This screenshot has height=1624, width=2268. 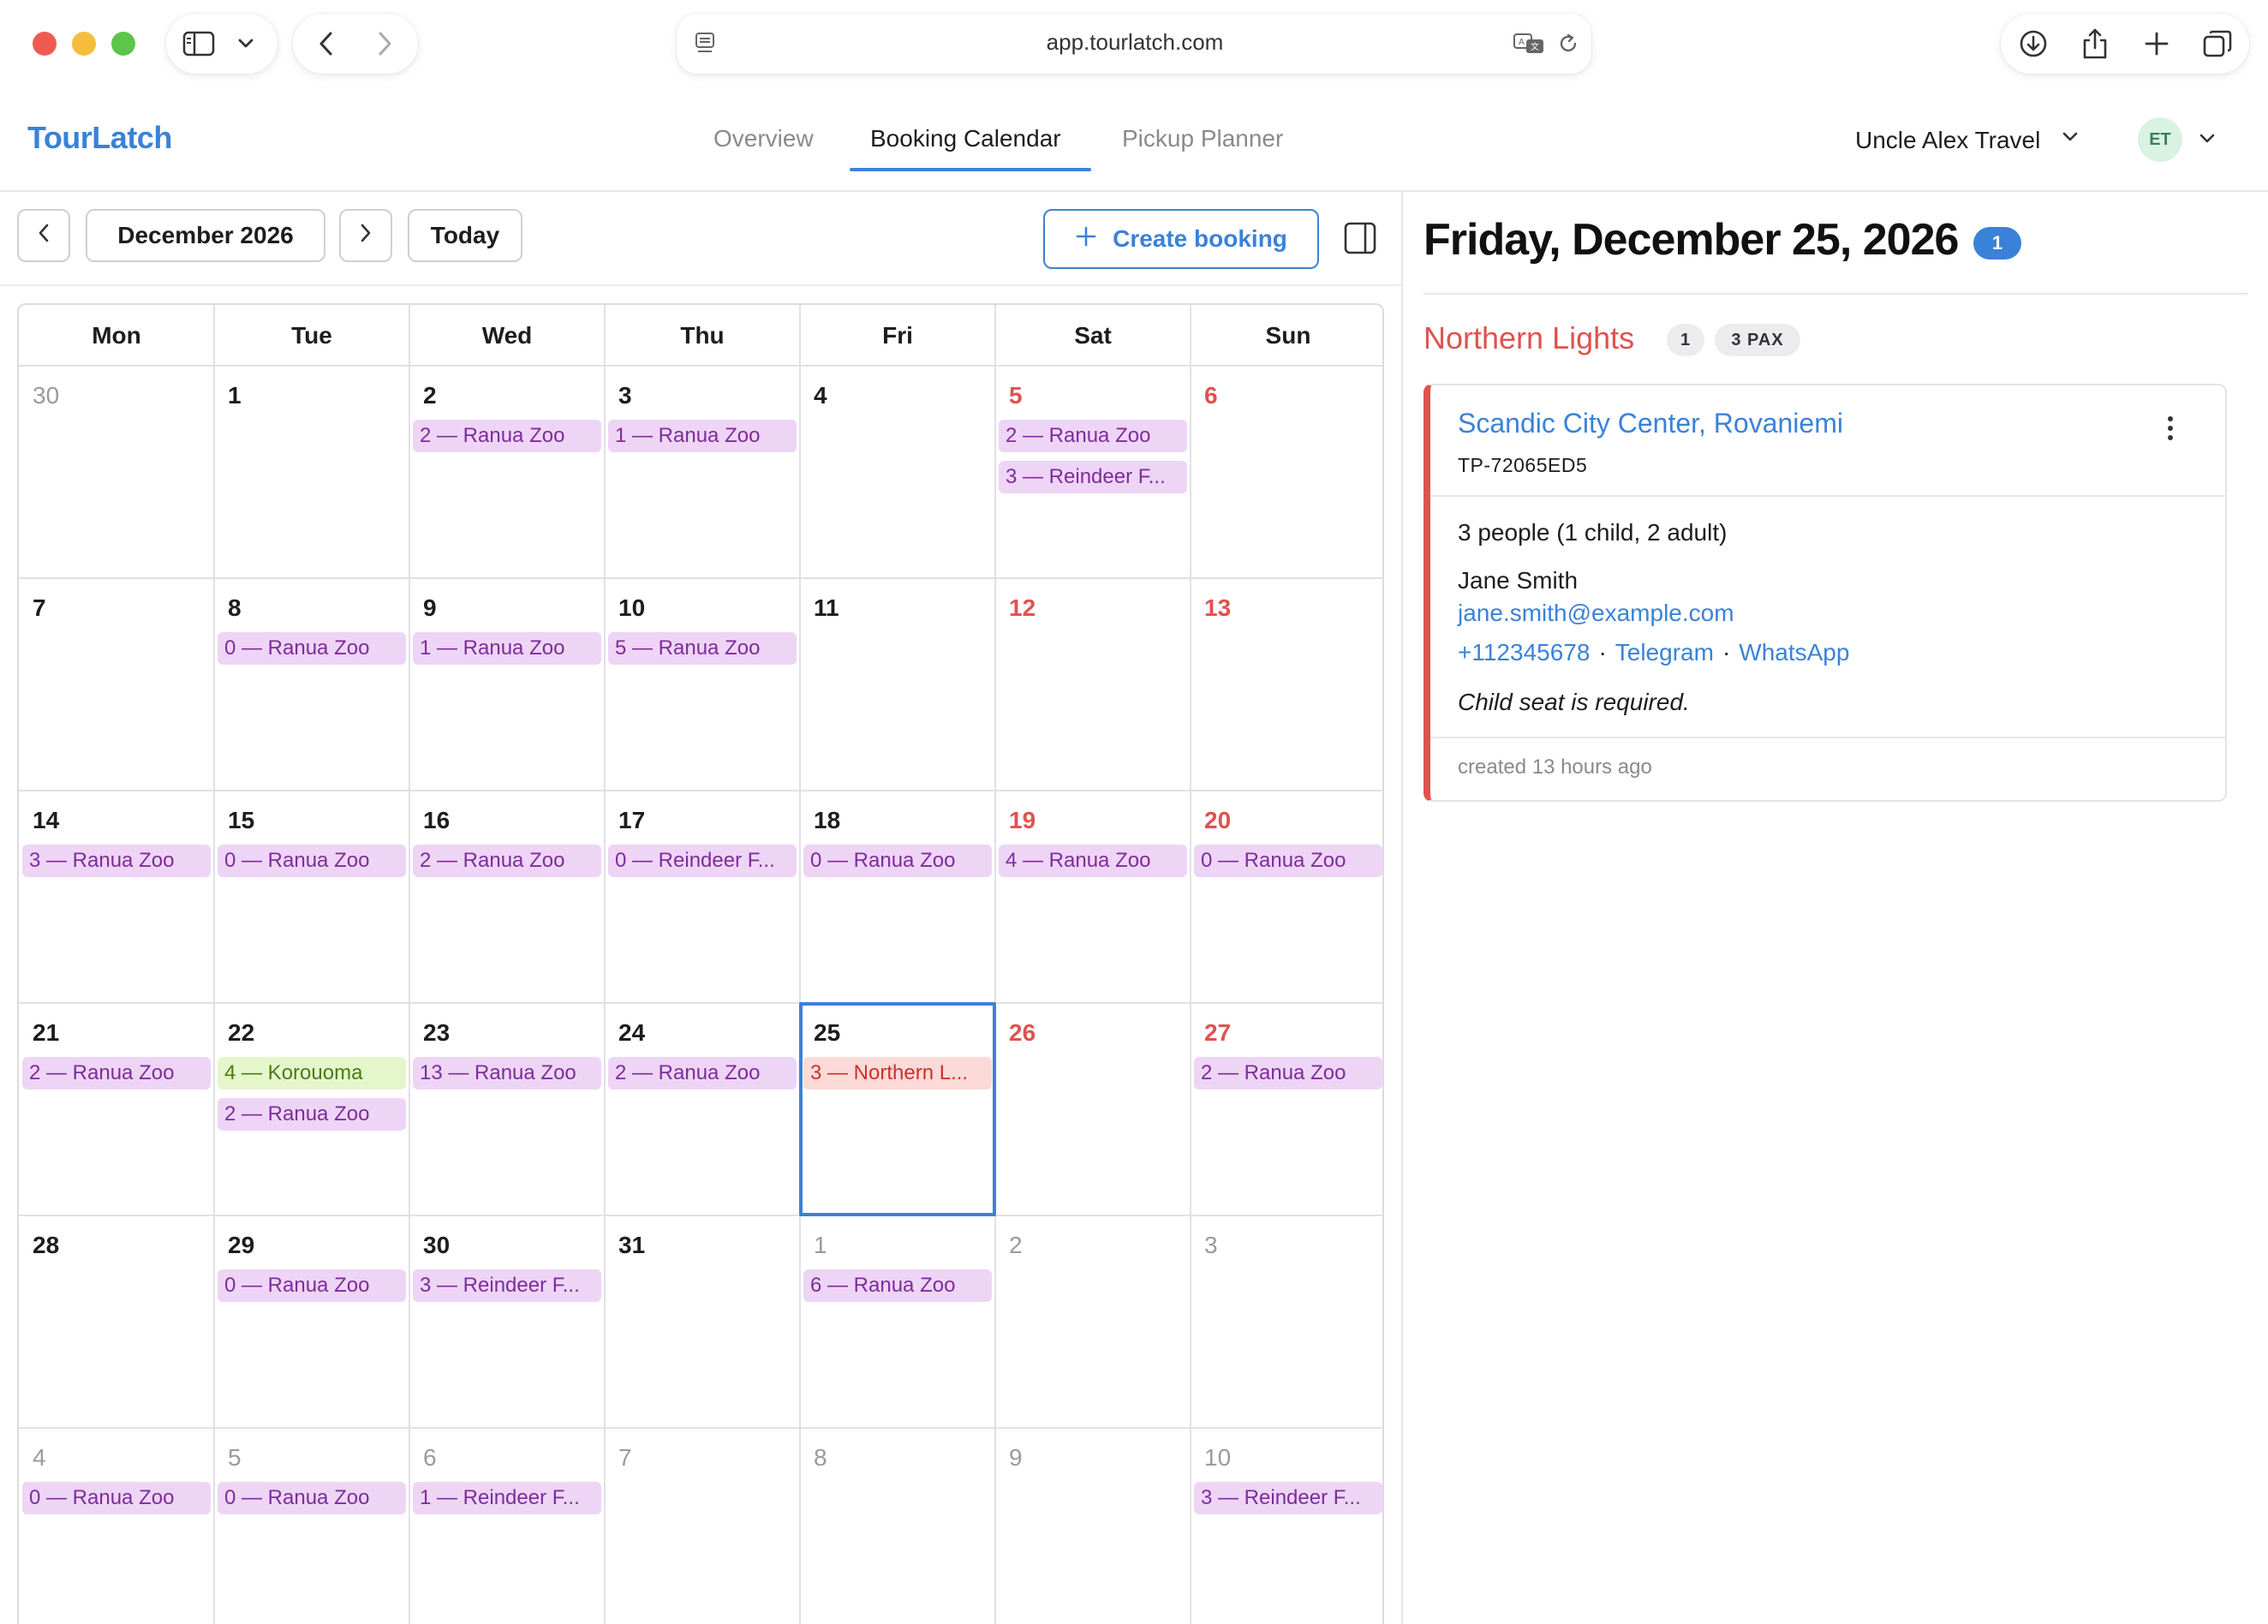 I want to click on day-cell: 3, so click(x=1287, y=1321).